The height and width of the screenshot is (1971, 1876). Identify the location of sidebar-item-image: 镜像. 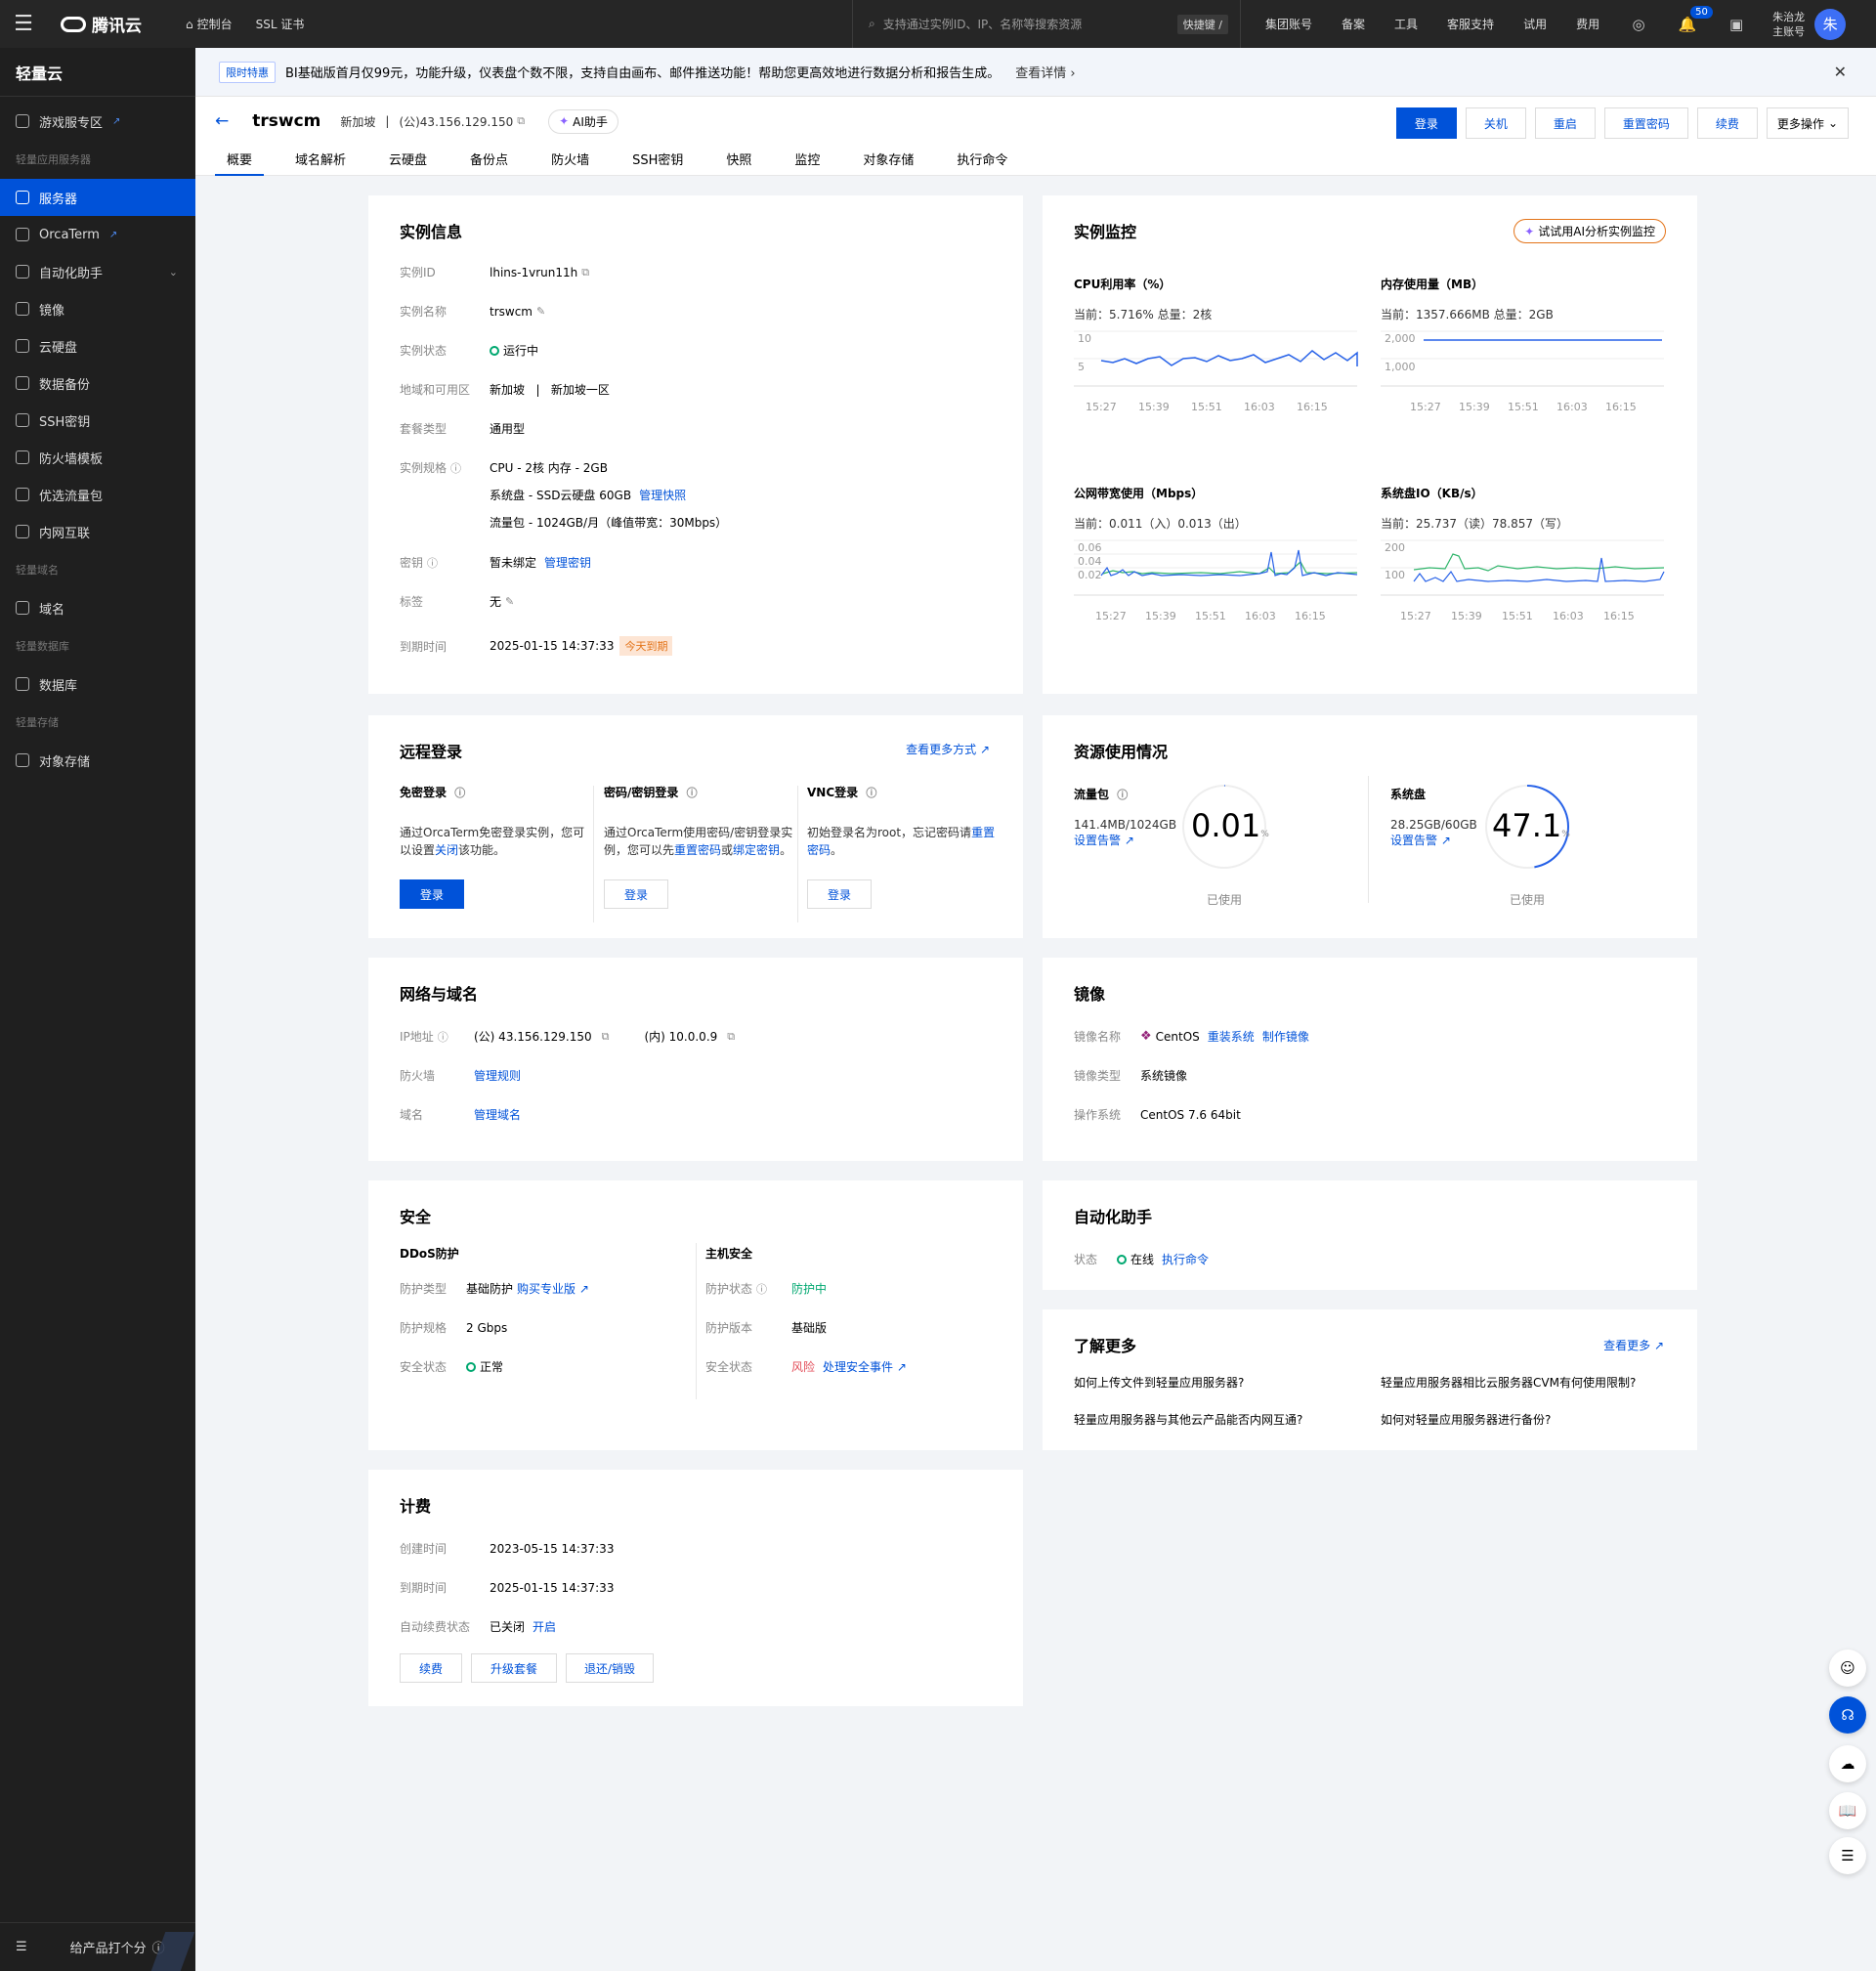
(97, 309).